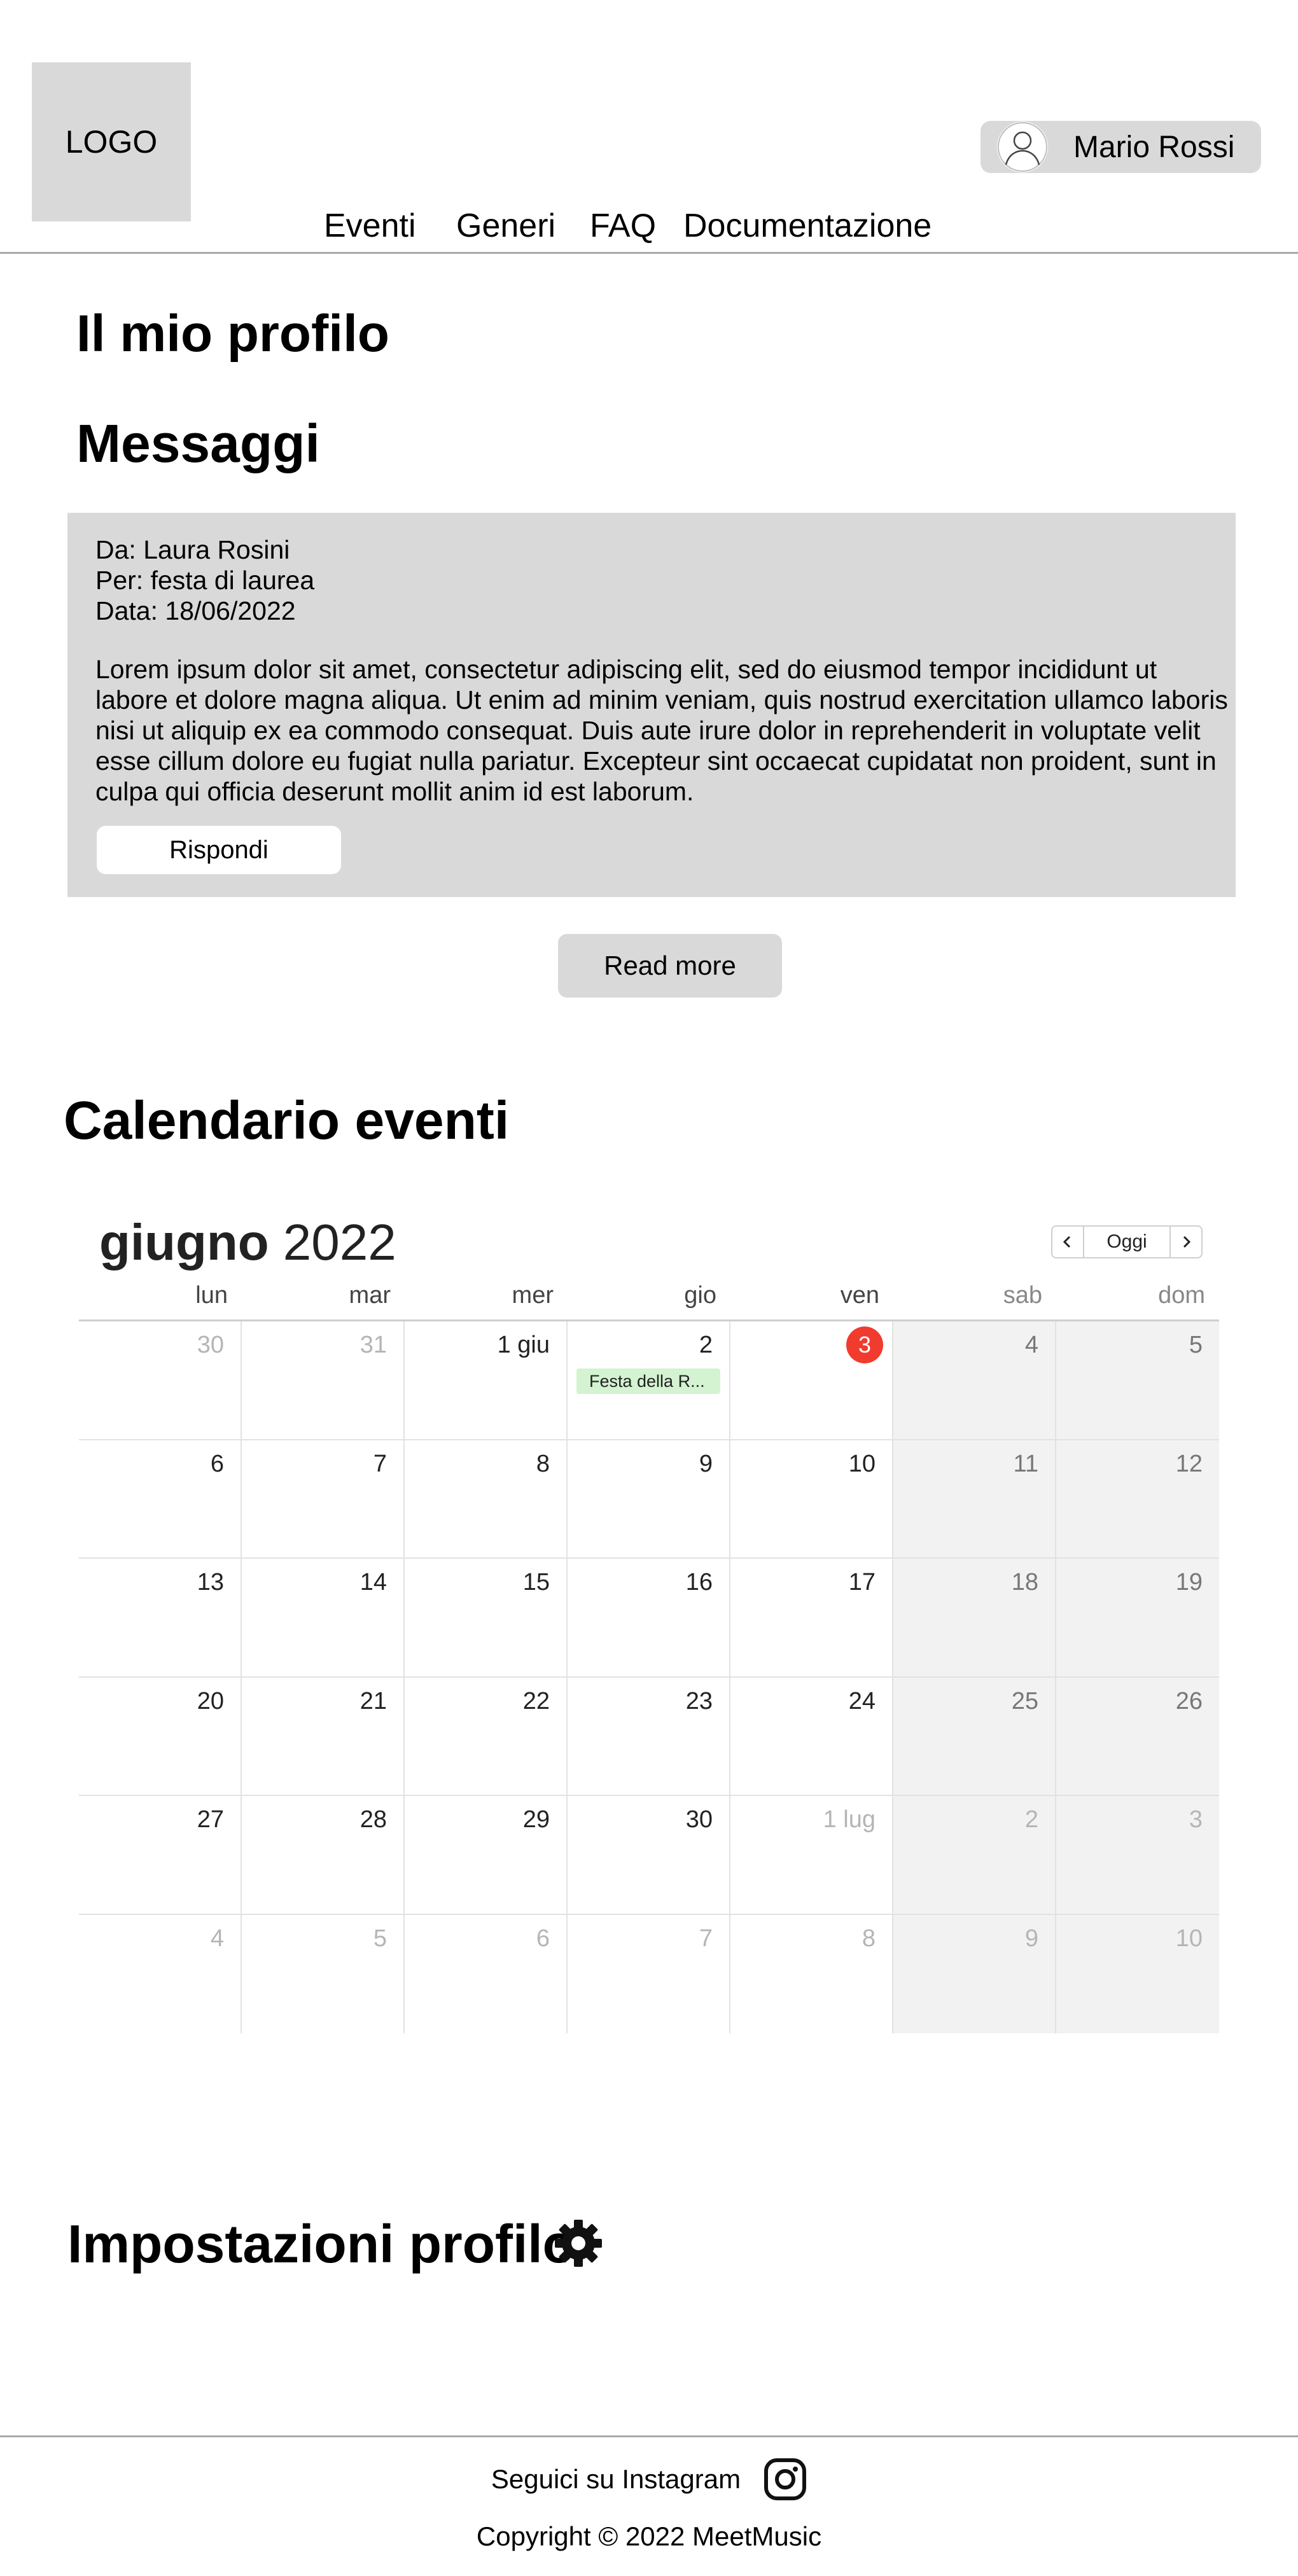 The height and width of the screenshot is (2576, 1298). I want to click on user-menu-button: Mario Rossi, so click(1120, 147).